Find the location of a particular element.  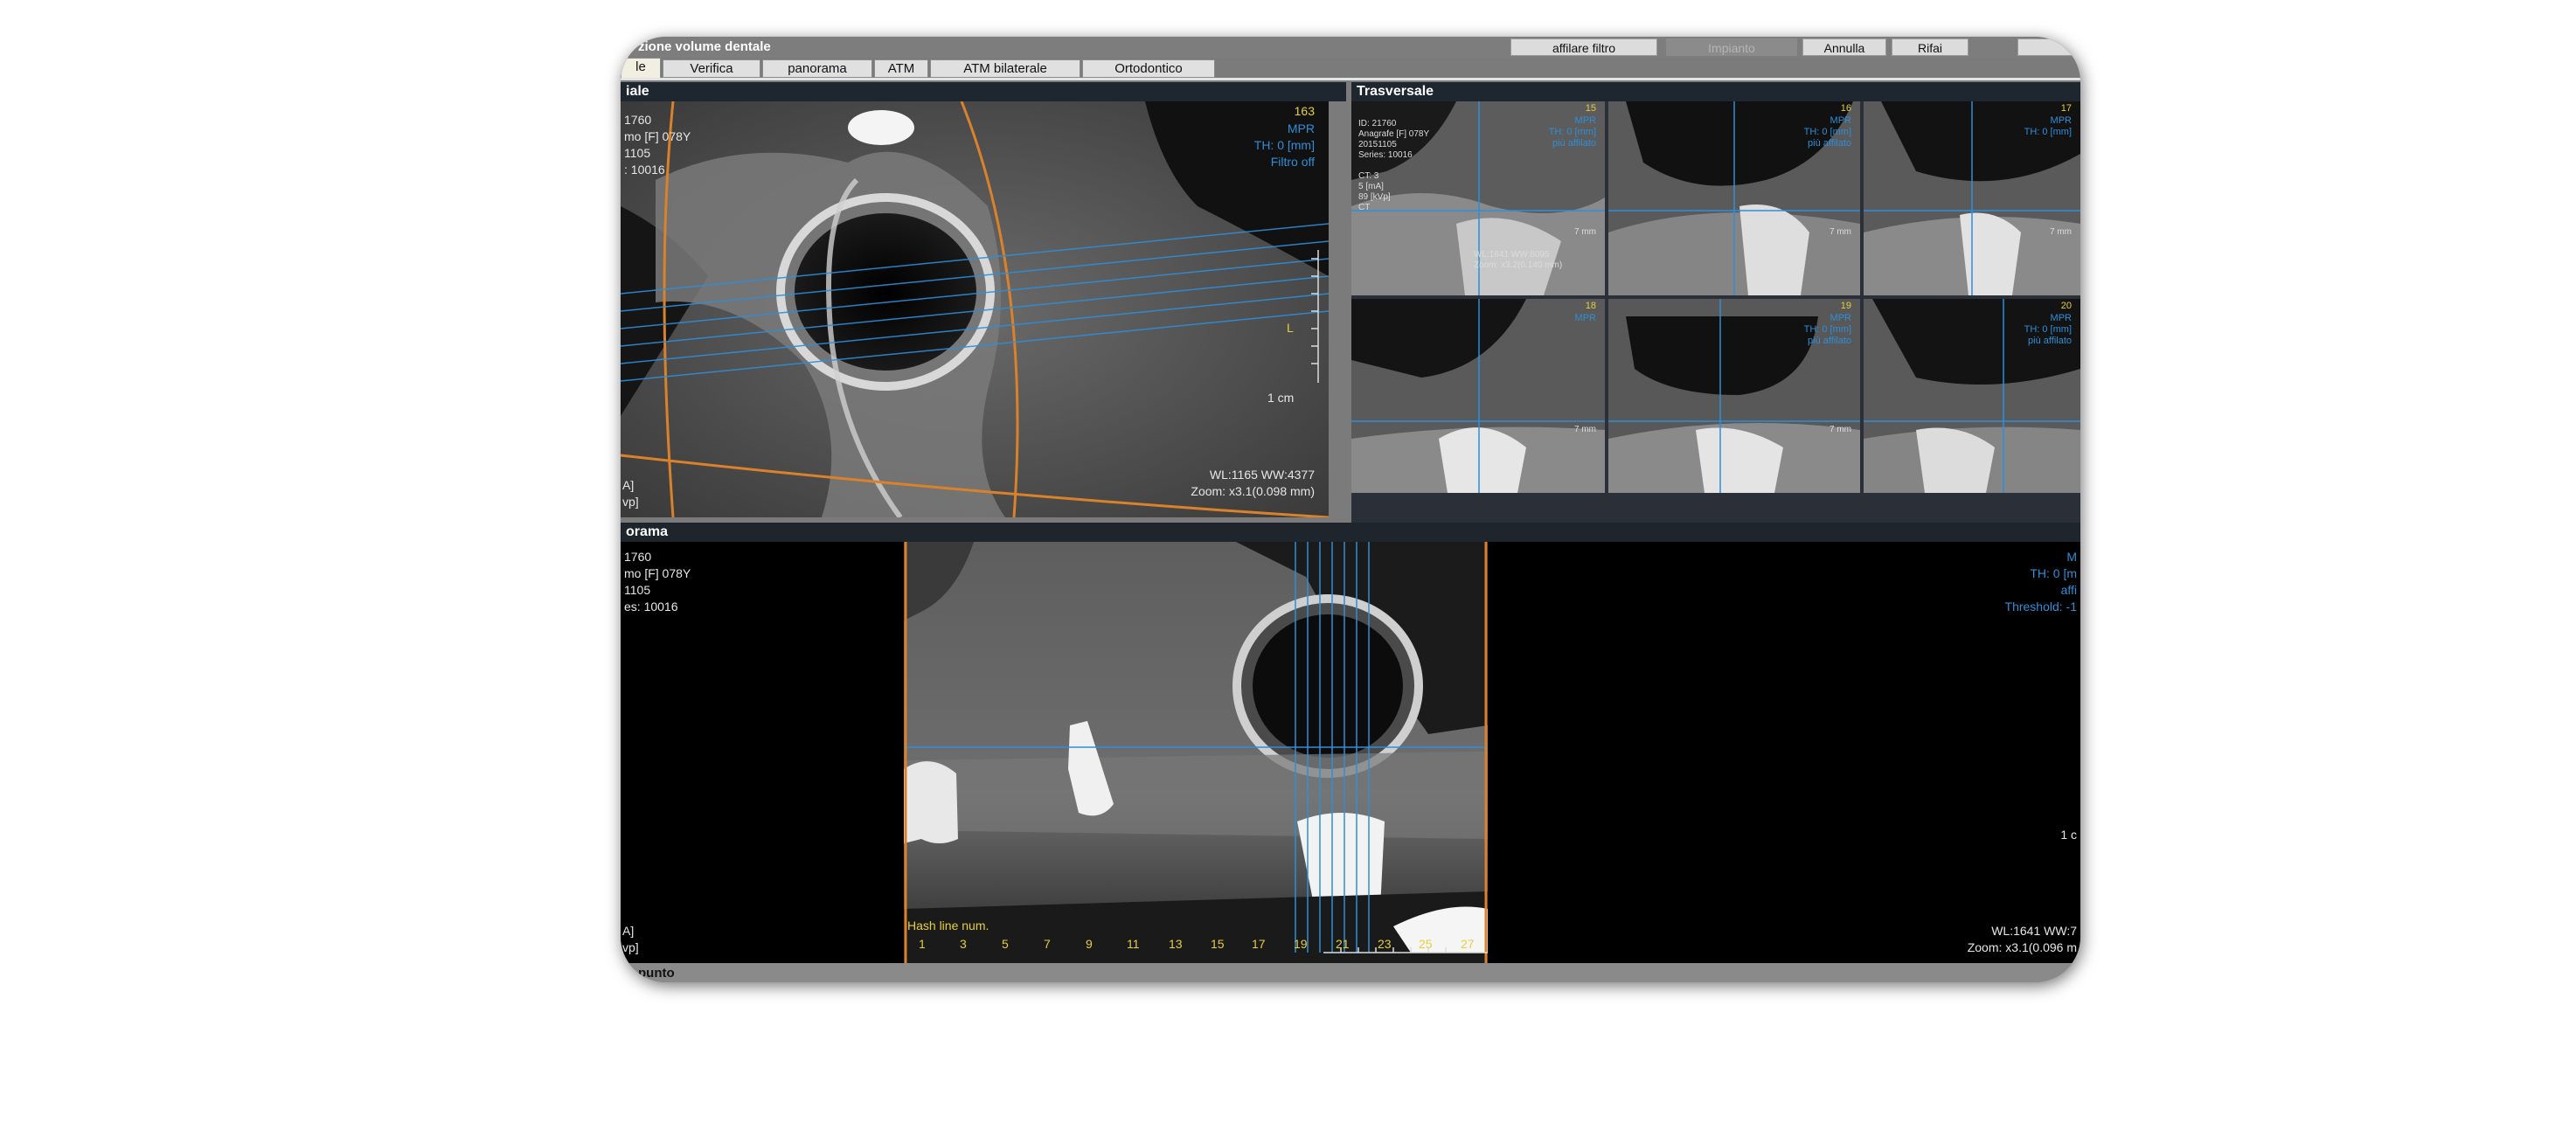

tab-underline is located at coordinates (1350, 79).